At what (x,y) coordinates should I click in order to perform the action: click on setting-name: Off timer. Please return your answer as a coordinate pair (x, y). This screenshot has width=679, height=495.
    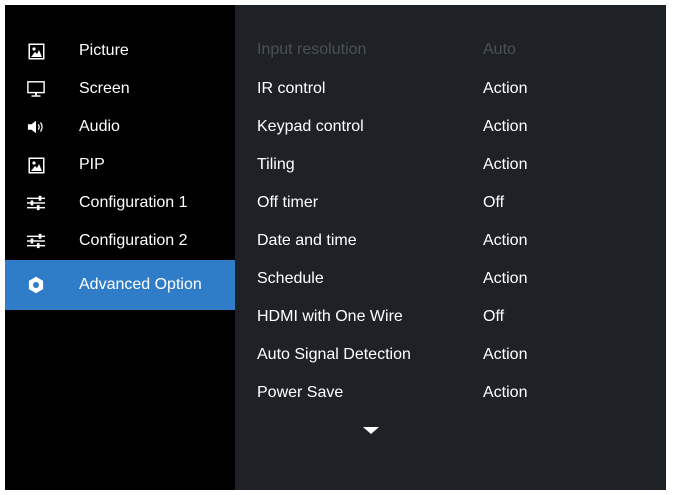
    Looking at the image, I should click on (288, 202).